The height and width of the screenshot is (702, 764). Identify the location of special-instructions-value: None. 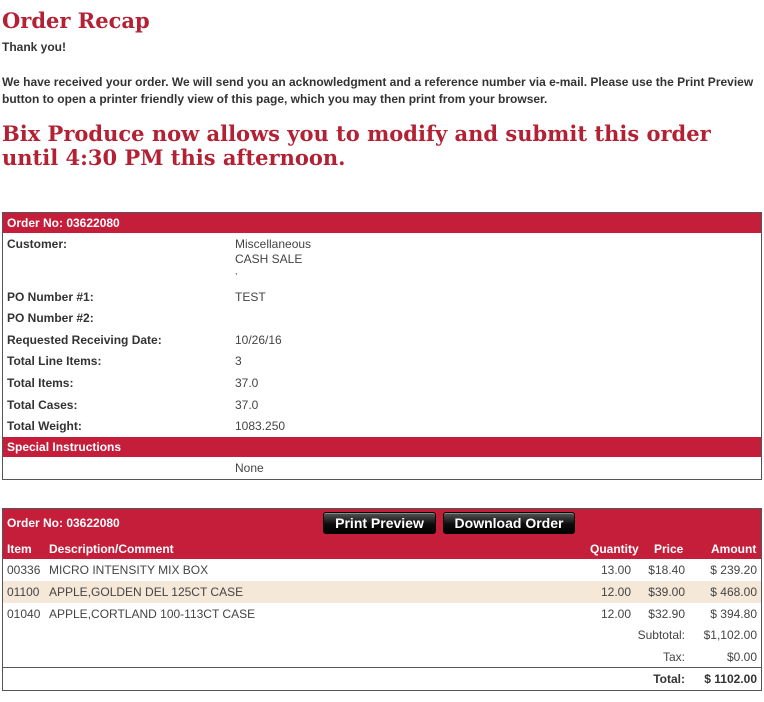
(249, 468).